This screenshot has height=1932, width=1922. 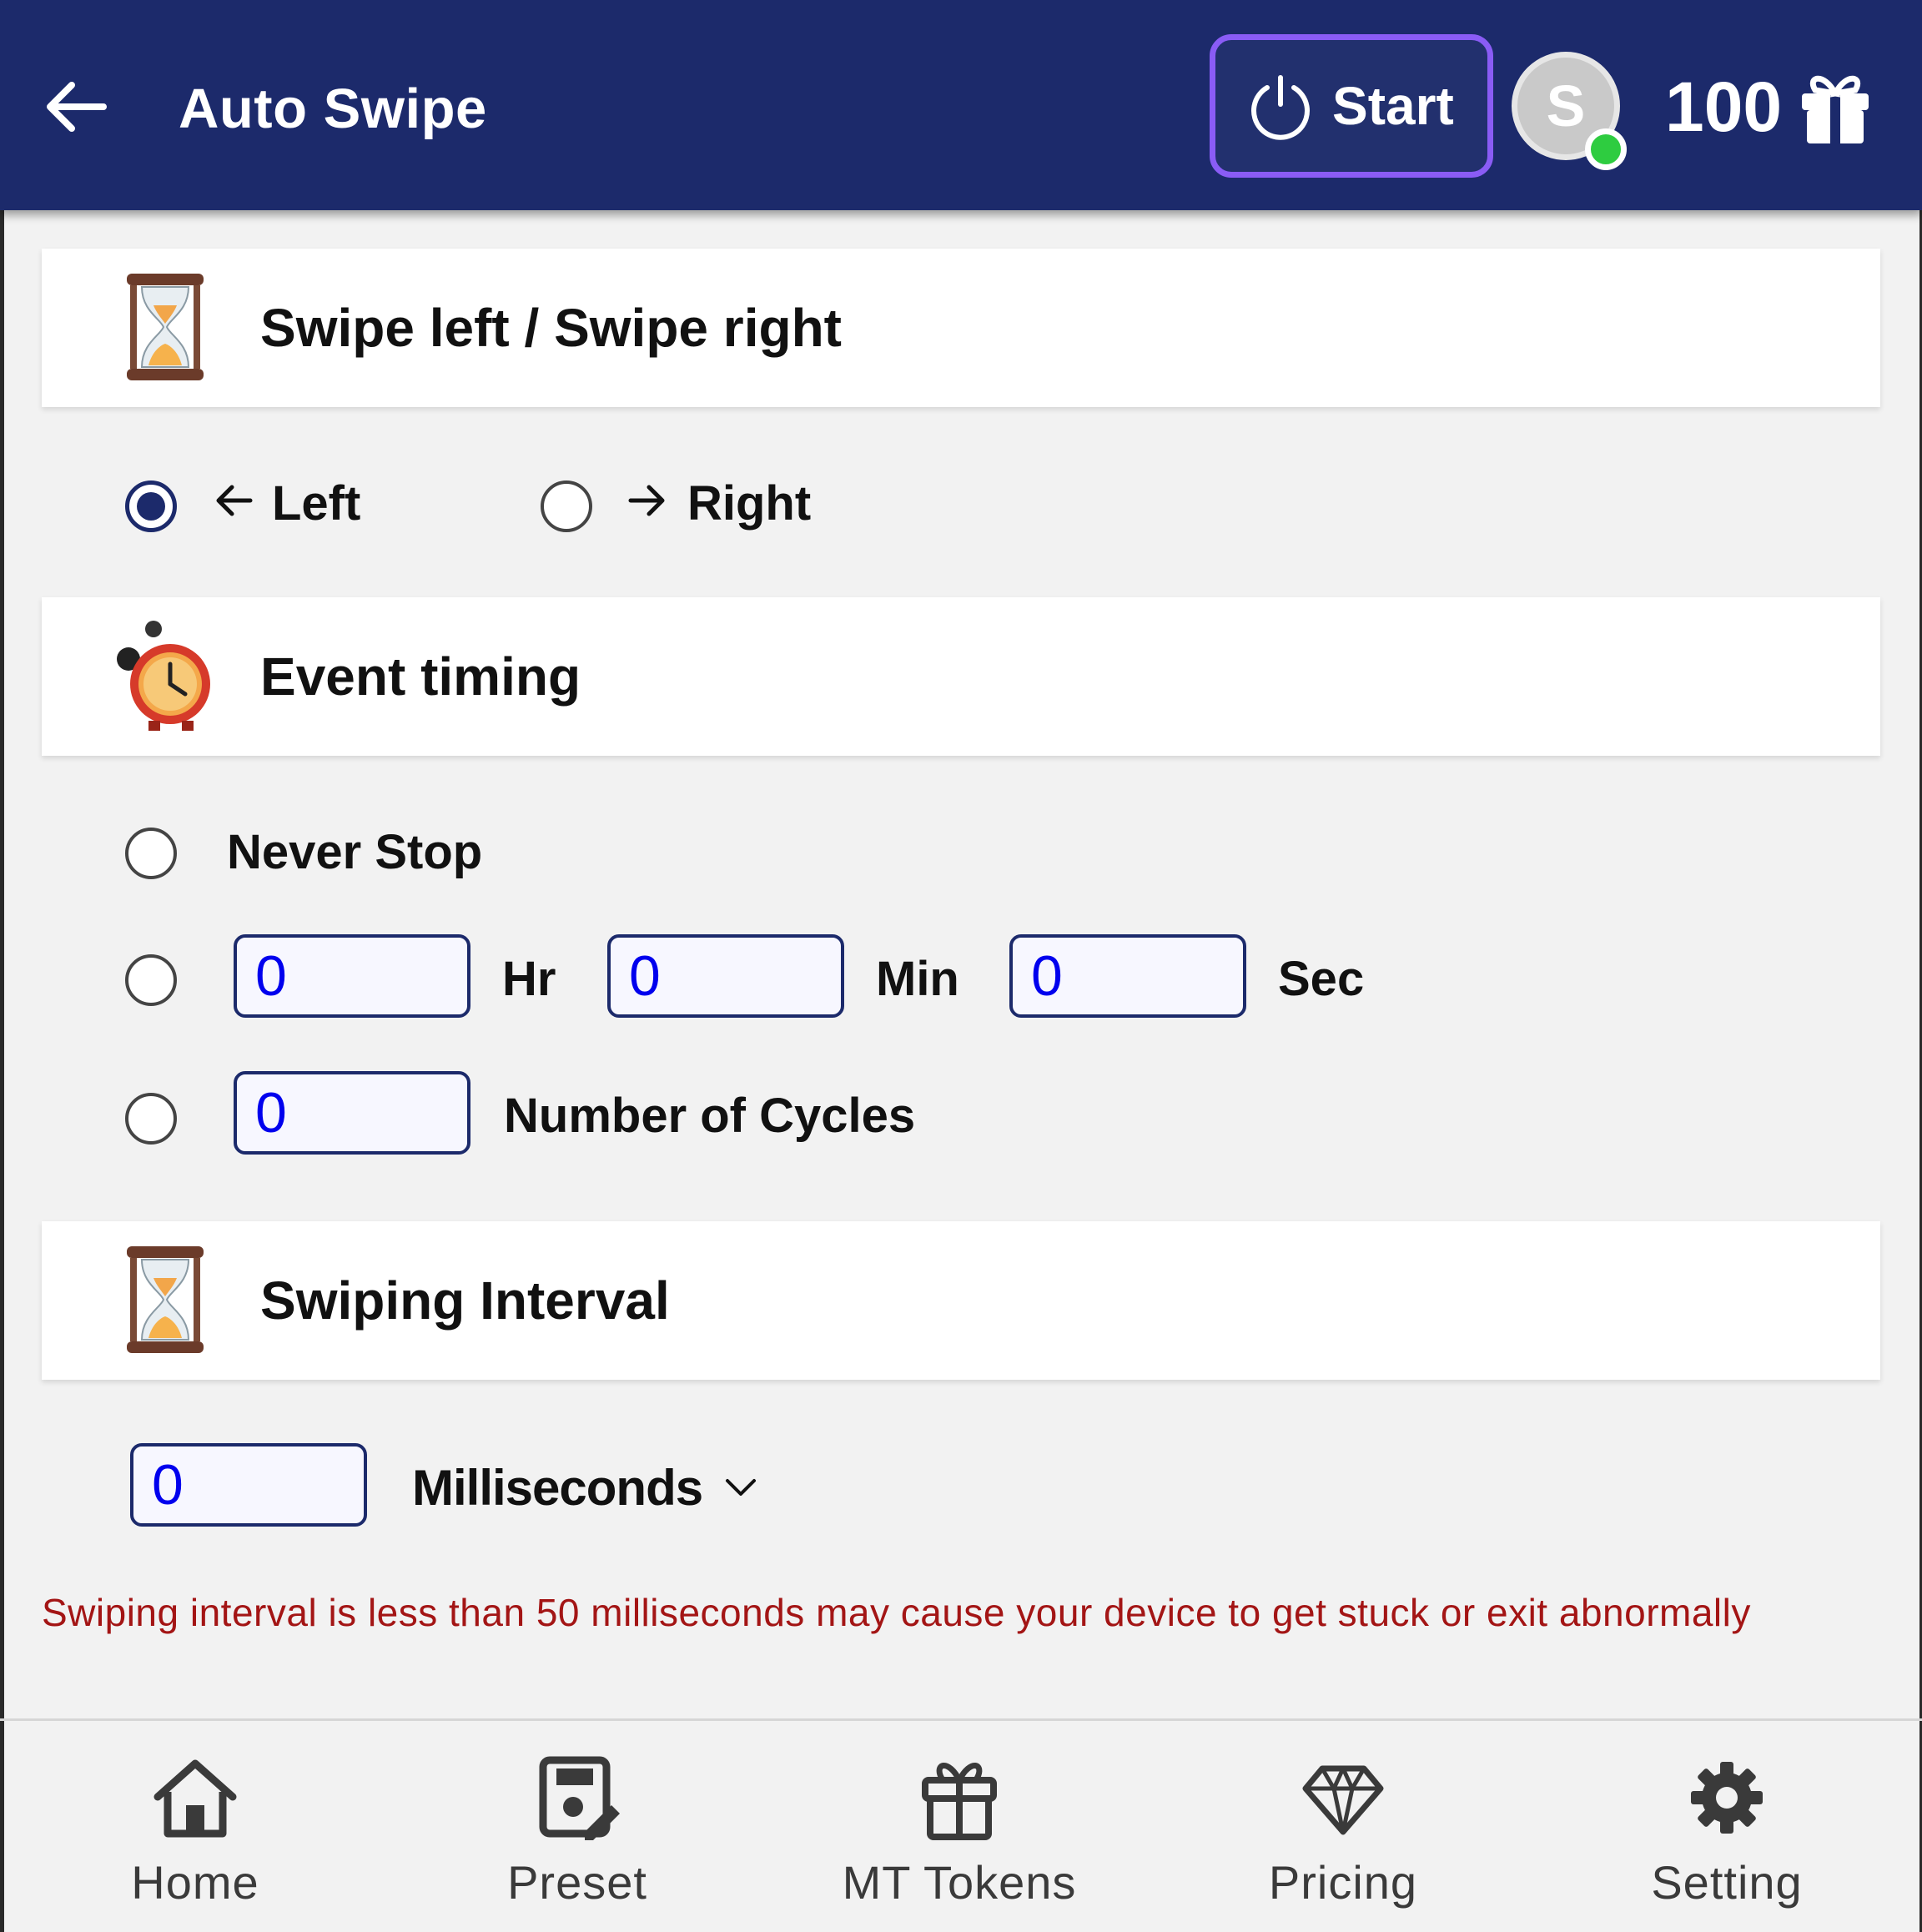 What do you see at coordinates (917, 979) in the screenshot?
I see `minutes-label: Min` at bounding box center [917, 979].